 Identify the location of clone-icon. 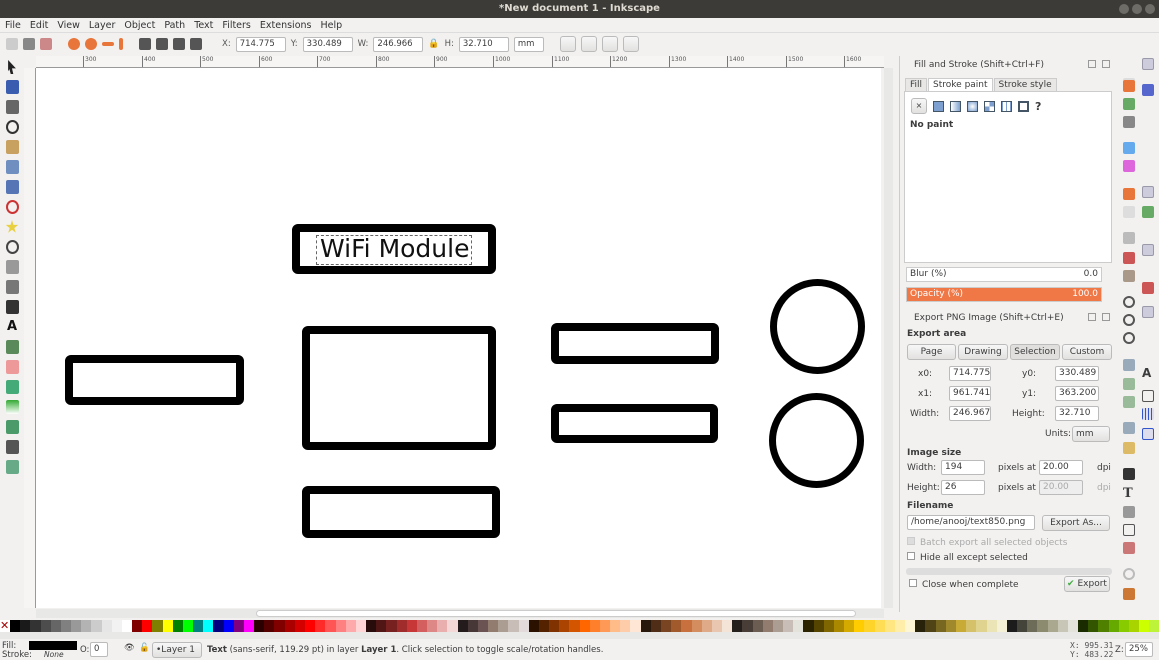
(1129, 384).